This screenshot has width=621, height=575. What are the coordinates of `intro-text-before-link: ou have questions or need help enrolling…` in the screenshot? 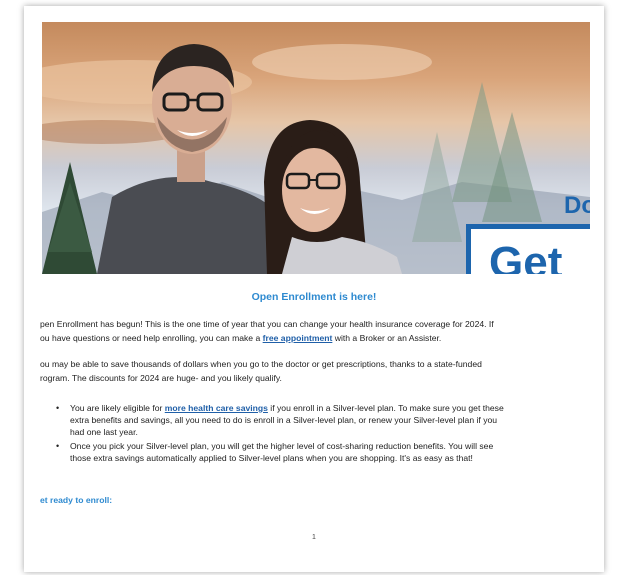 It's located at (151, 338).